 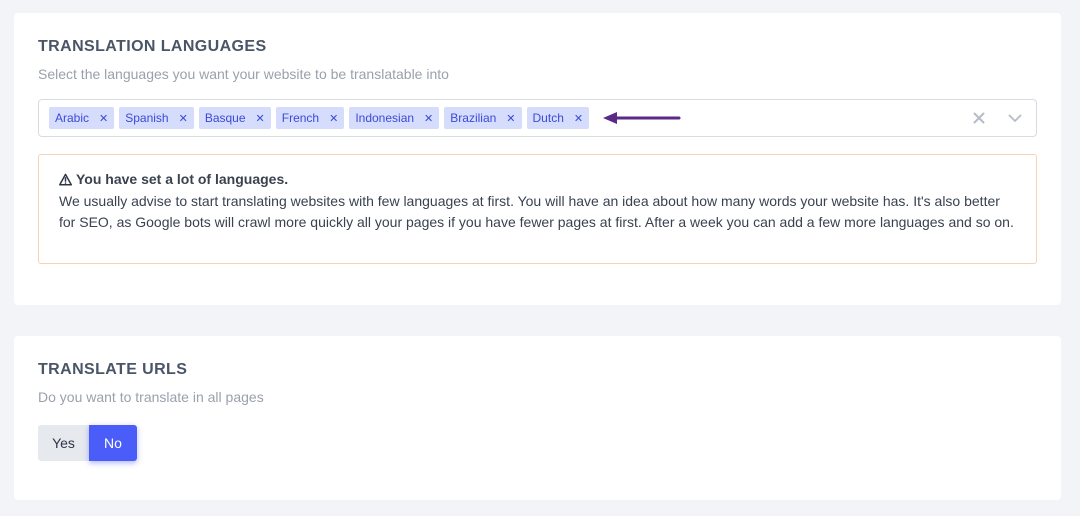 I want to click on remove-brazilian-icon: ✕, so click(x=510, y=118).